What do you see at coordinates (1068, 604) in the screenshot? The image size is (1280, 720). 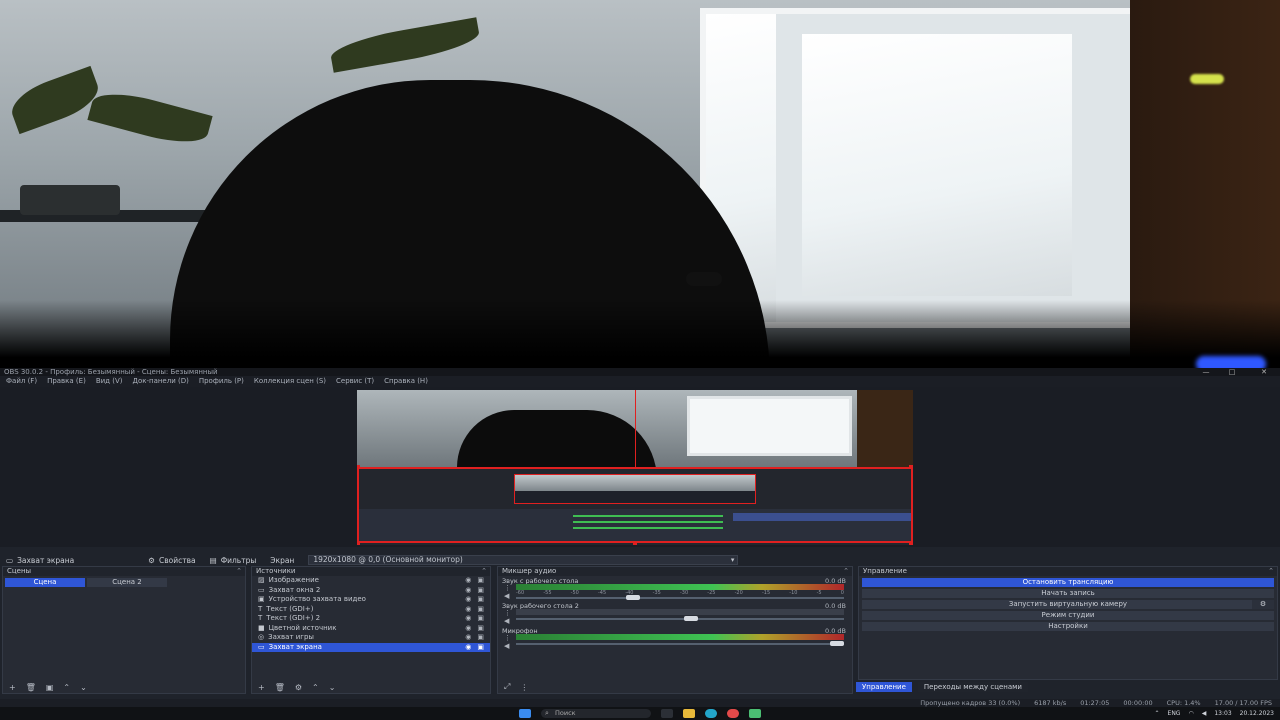 I see `virtual-camera-button: Запустить виртуальную камеру ⚙` at bounding box center [1068, 604].